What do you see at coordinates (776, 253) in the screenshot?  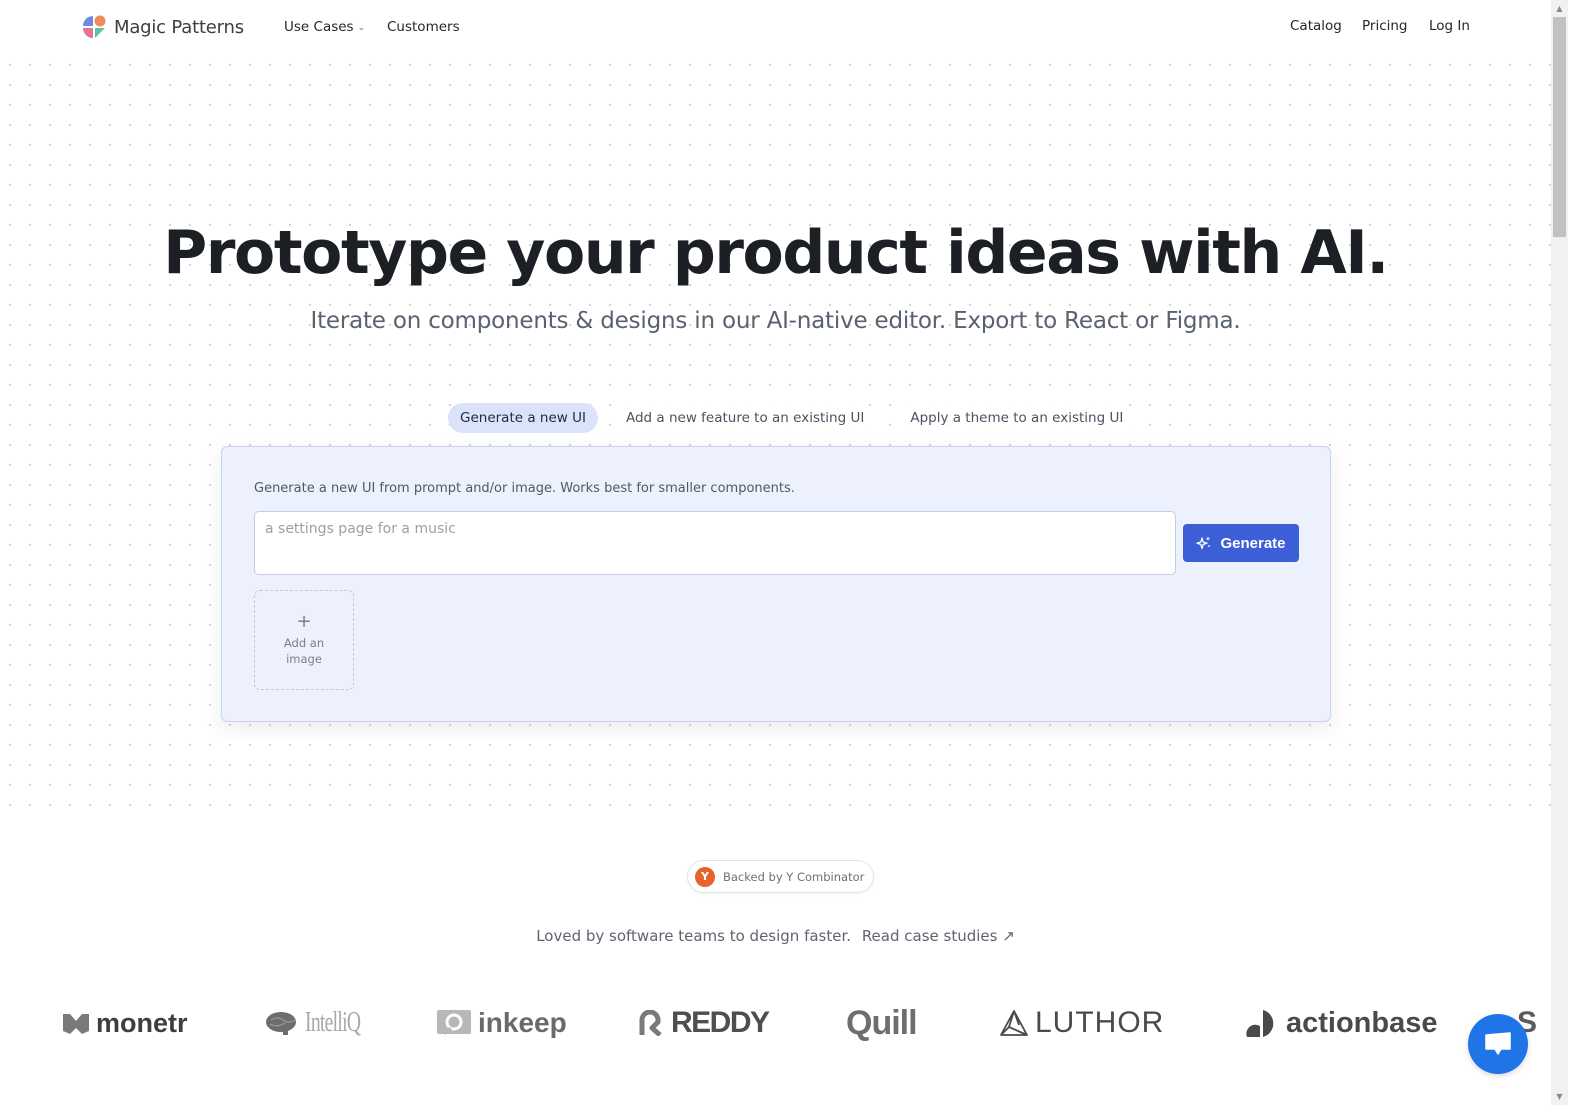 I see `hero-title: Prototype your product ideas with AI.` at bounding box center [776, 253].